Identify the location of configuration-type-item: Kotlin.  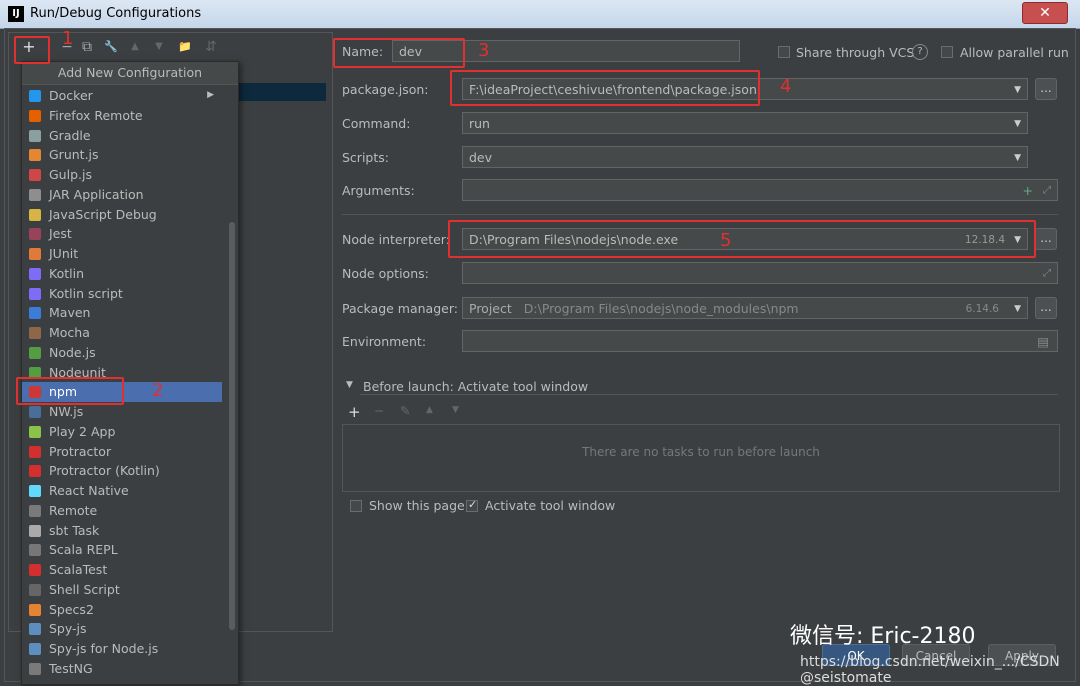
(122, 274).